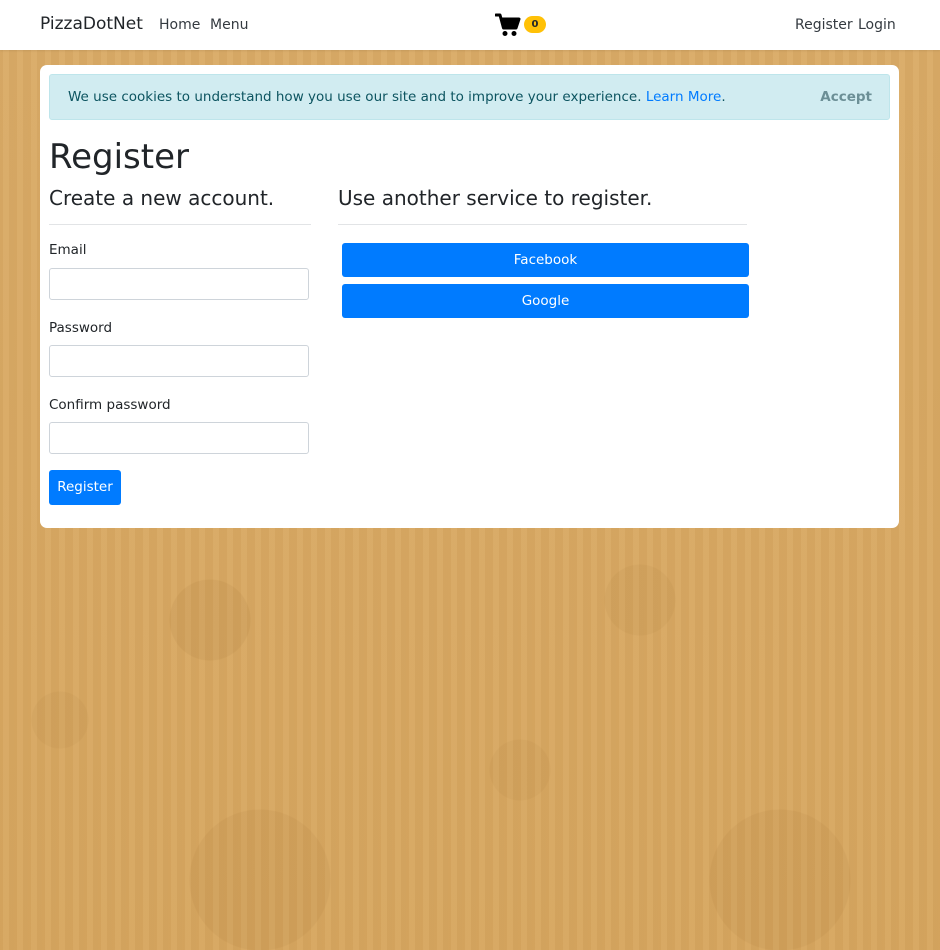 This screenshot has height=950, width=940. I want to click on create-account-heading: Create a new account., so click(162, 198).